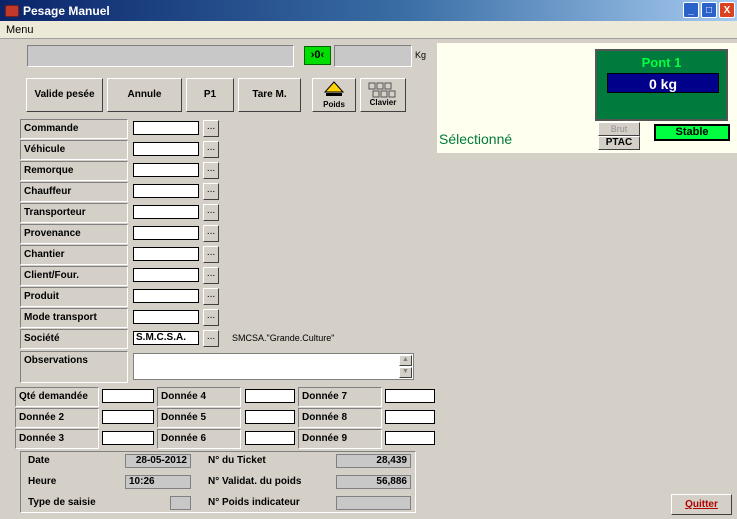 Image resolution: width=737 pixels, height=519 pixels. Describe the element at coordinates (383, 95) in the screenshot. I see `clavier-button: Clavier` at that location.